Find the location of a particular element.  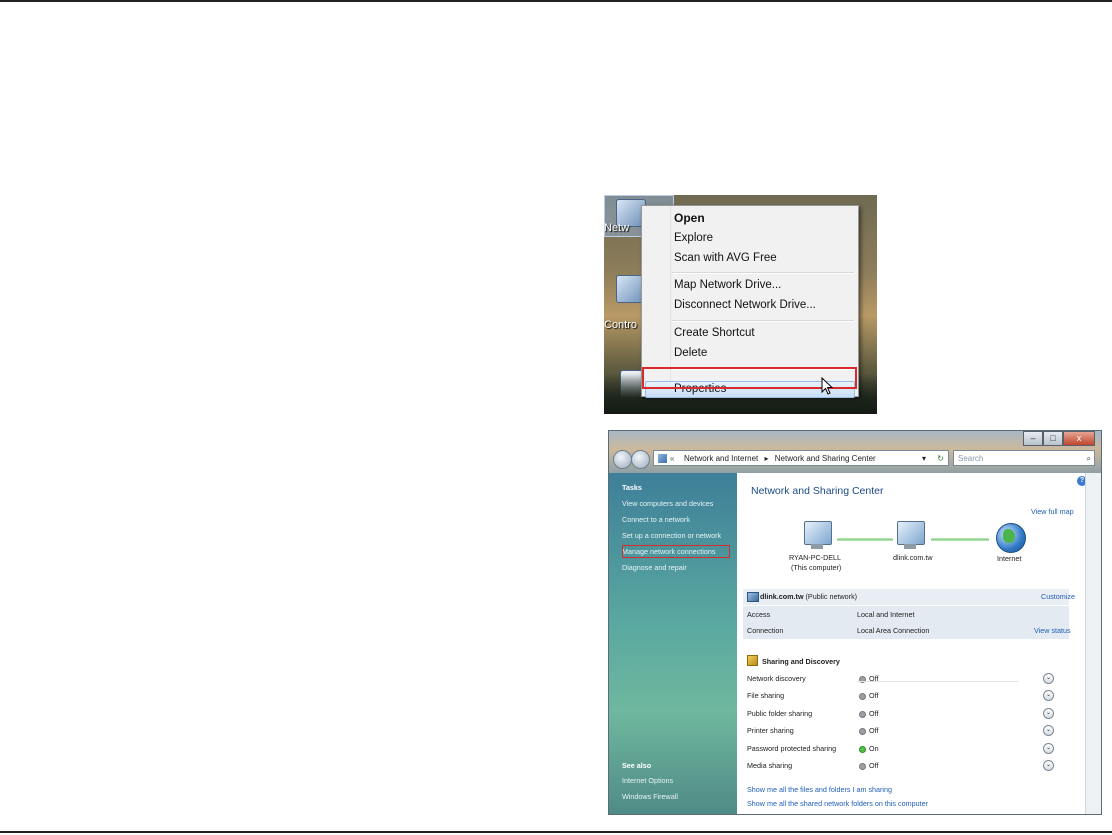

menu-item-scan-avg: Scan with AVG Free is located at coordinates (725, 258).